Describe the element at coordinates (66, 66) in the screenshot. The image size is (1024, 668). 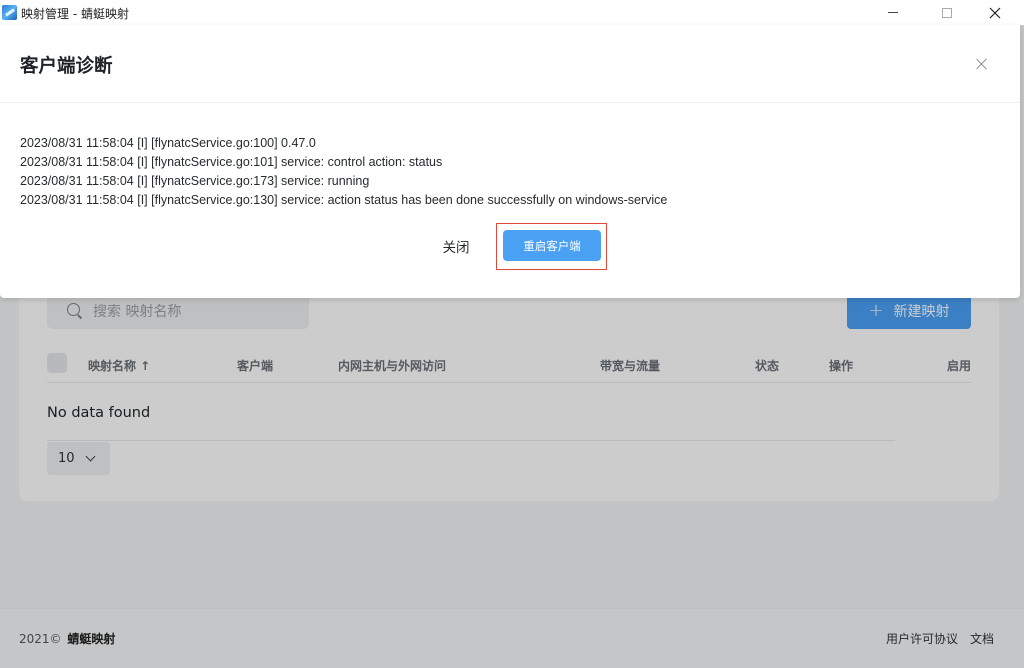
I see `dialog-title: 客户端诊断` at that location.